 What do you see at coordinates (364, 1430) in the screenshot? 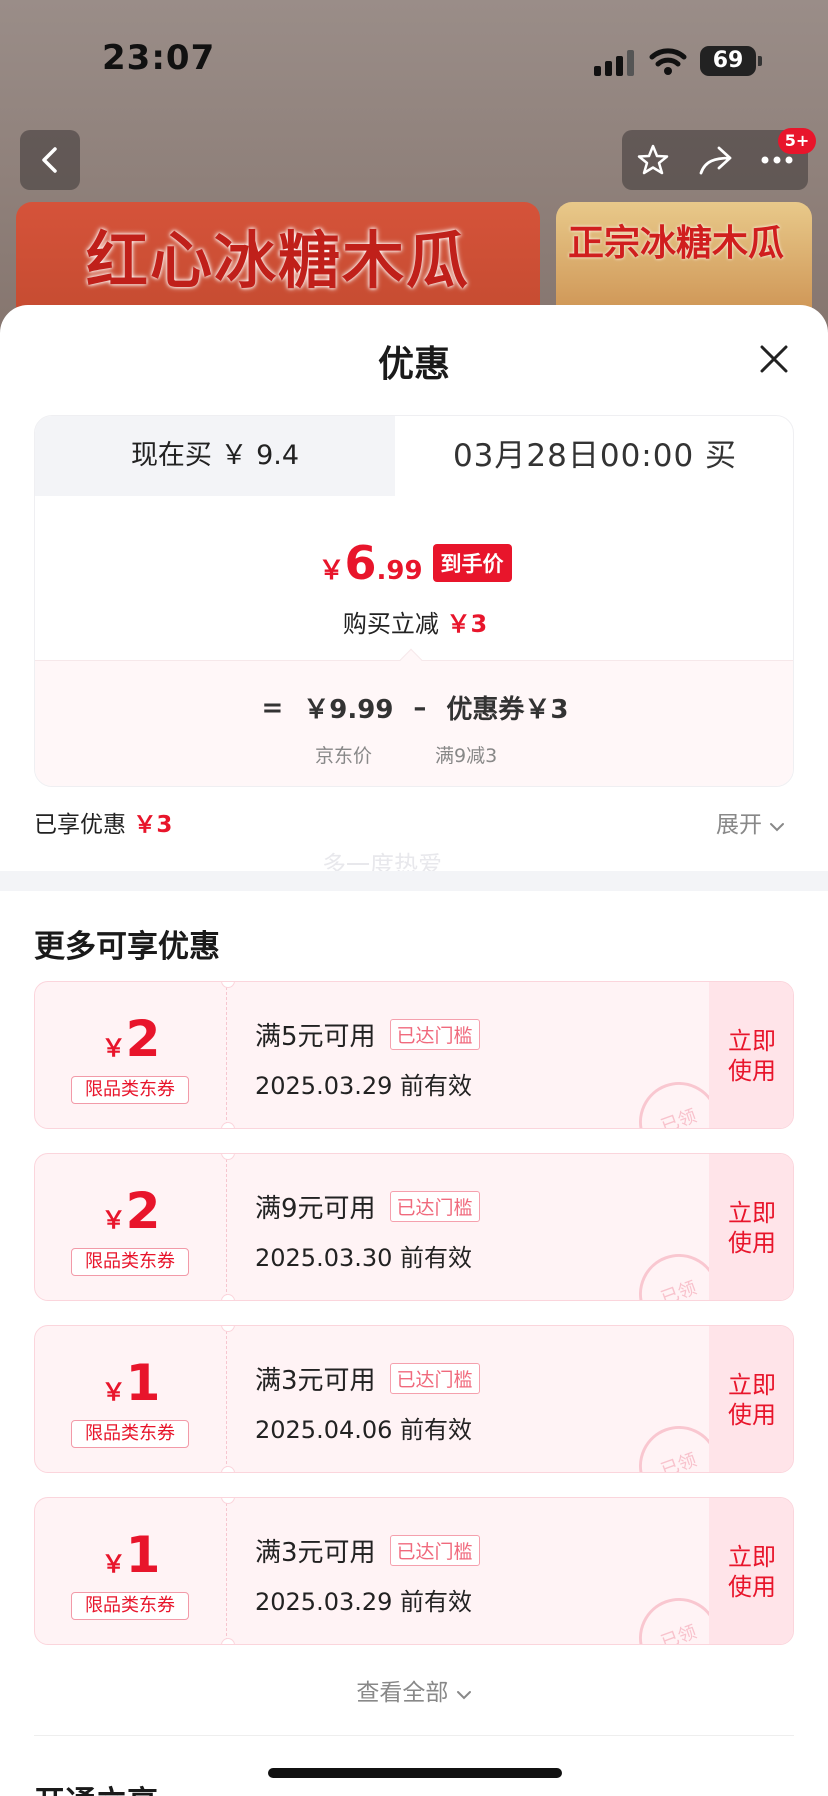
I see `coupon-validity: 2025.04.06 前有效` at bounding box center [364, 1430].